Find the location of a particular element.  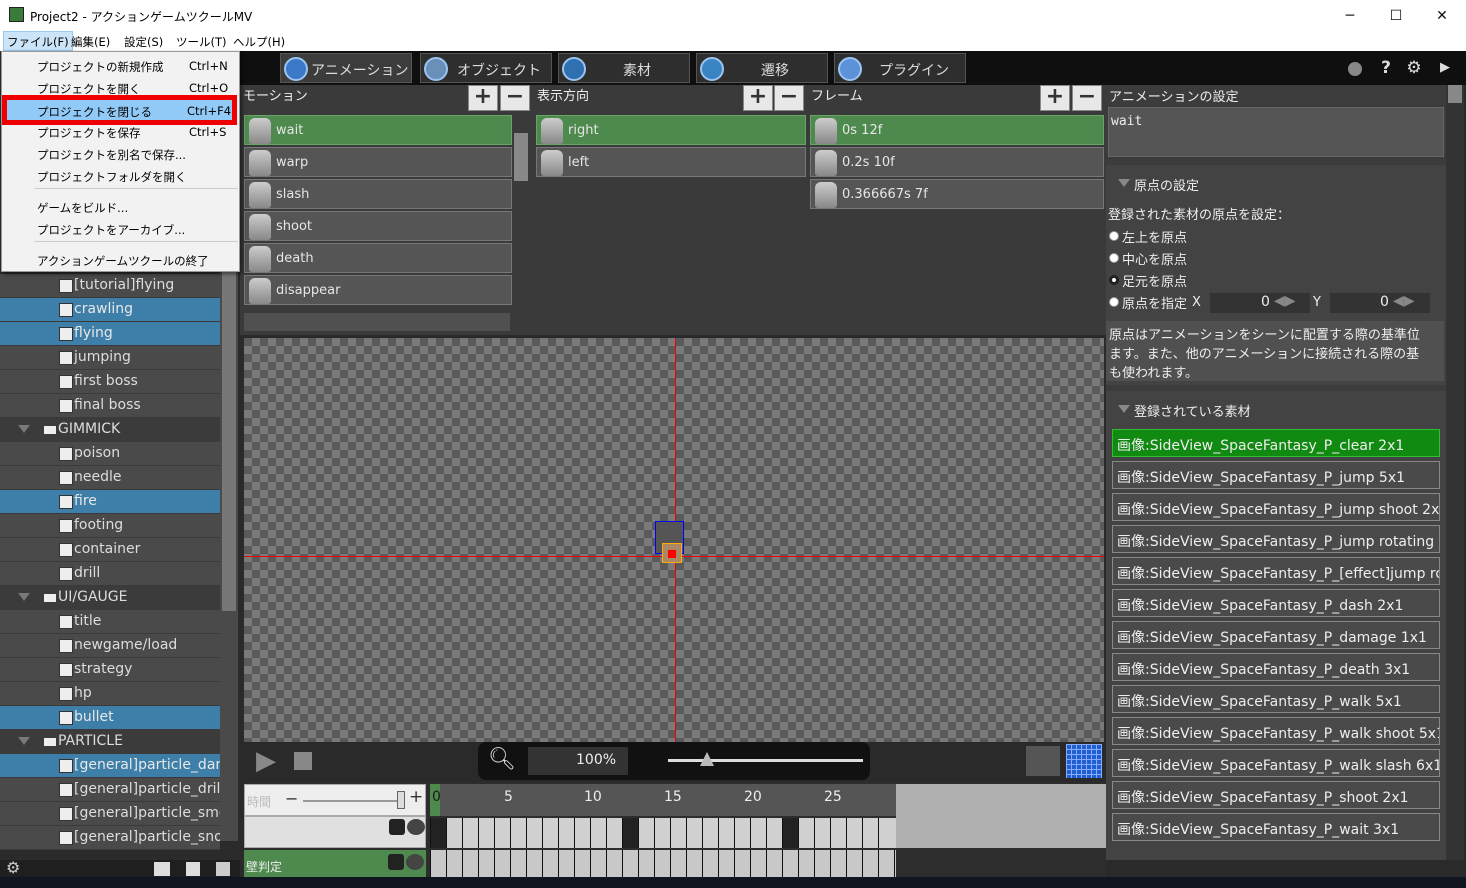

remove-motion-button: − is located at coordinates (515, 98).